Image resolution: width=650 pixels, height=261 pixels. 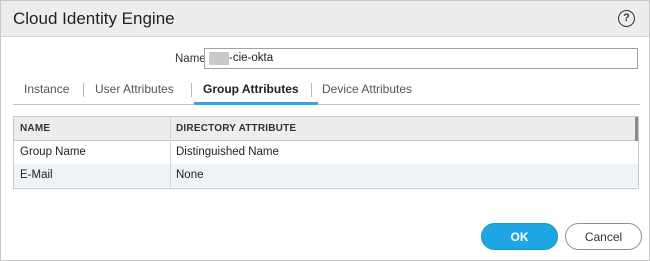 What do you see at coordinates (256, 103) in the screenshot?
I see `active-tab-indicator` at bounding box center [256, 103].